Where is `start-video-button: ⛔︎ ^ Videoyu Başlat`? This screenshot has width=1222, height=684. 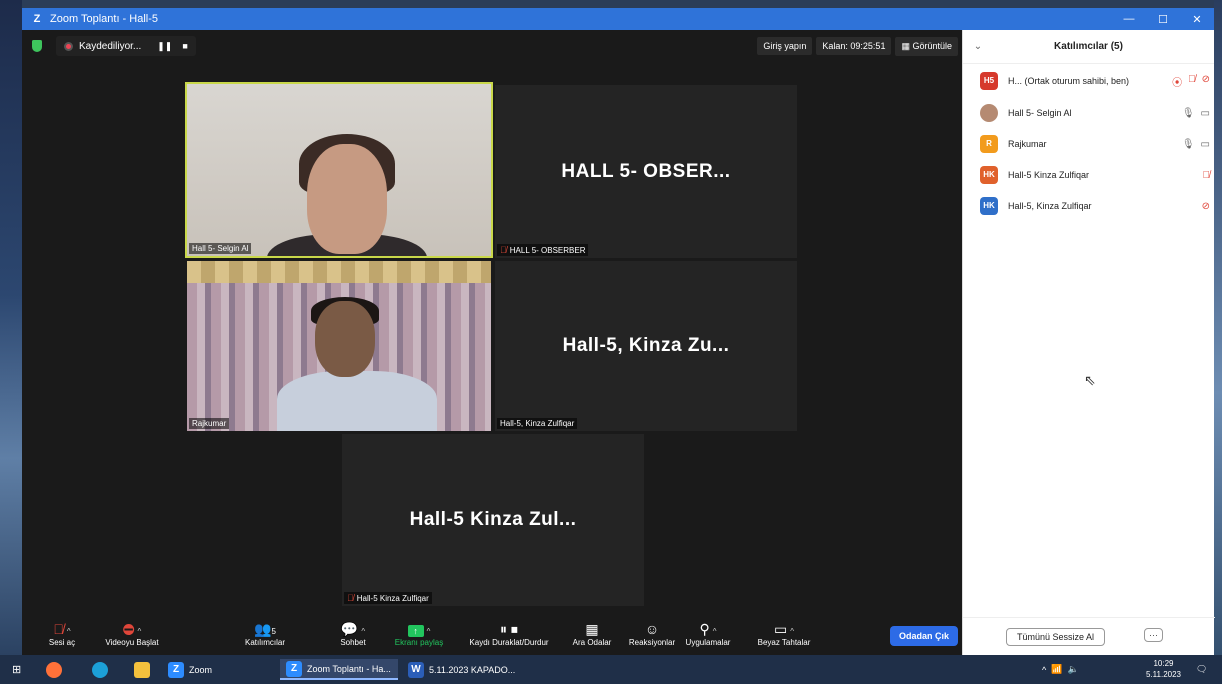
start-video-button: ⛔︎ ^ Videoyu Başlat is located at coordinates (132, 633).